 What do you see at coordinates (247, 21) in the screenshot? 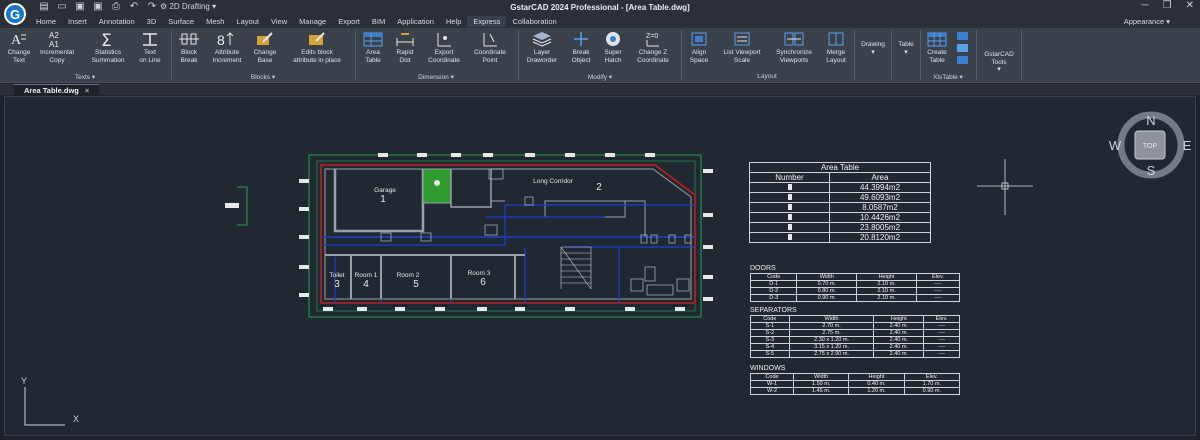
I see `menu-tab-layout: Layout` at bounding box center [247, 21].